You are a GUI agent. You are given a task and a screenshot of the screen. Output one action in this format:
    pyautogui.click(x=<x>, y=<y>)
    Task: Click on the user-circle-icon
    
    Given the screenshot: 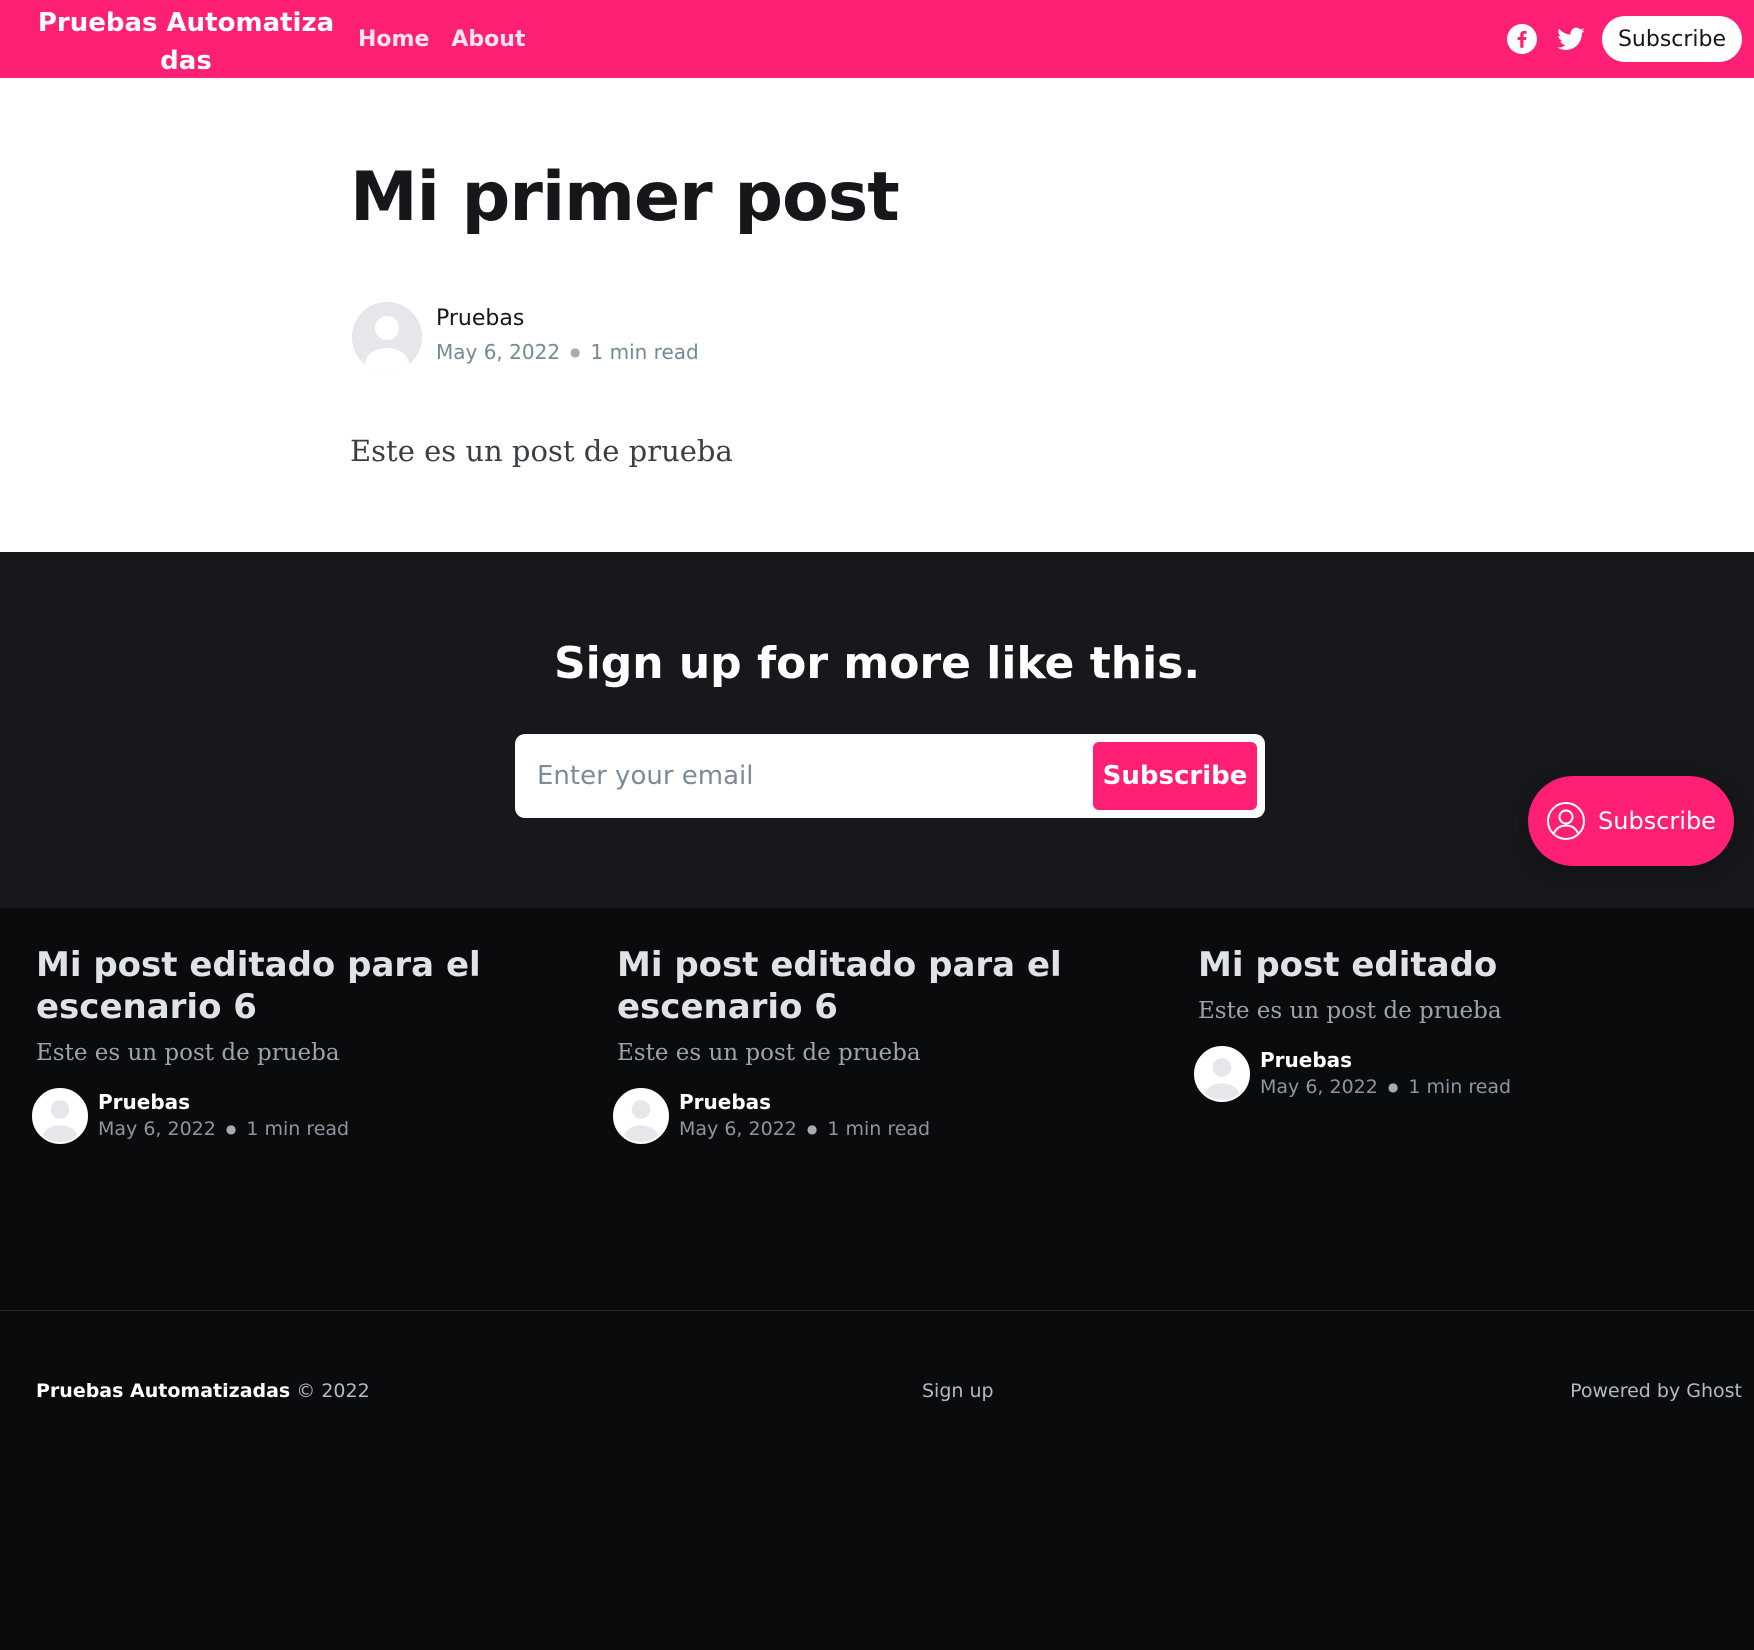 What is the action you would take?
    pyautogui.click(x=1566, y=821)
    